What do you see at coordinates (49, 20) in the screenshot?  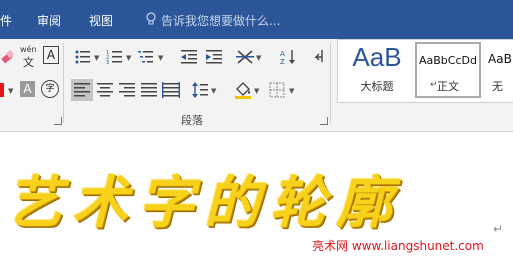 I see `tab-review: 审阅` at bounding box center [49, 20].